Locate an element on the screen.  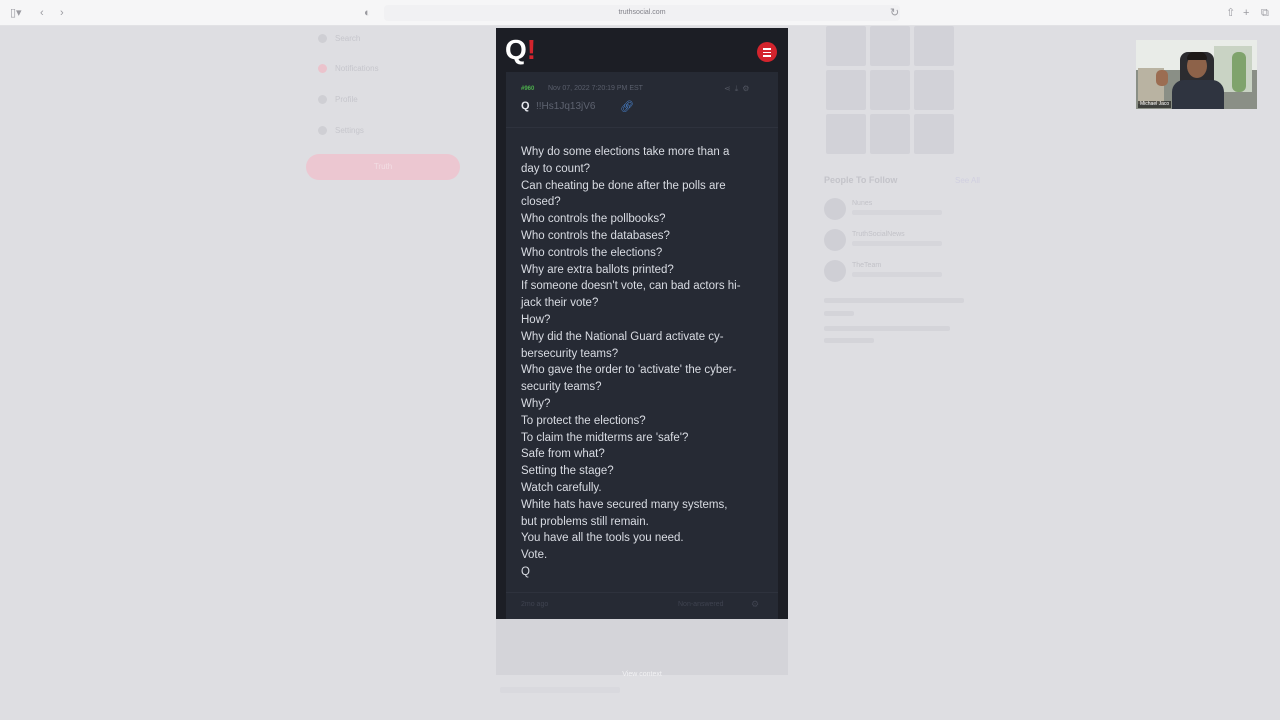
webcam-person-hair is located at coordinates (1197, 56).